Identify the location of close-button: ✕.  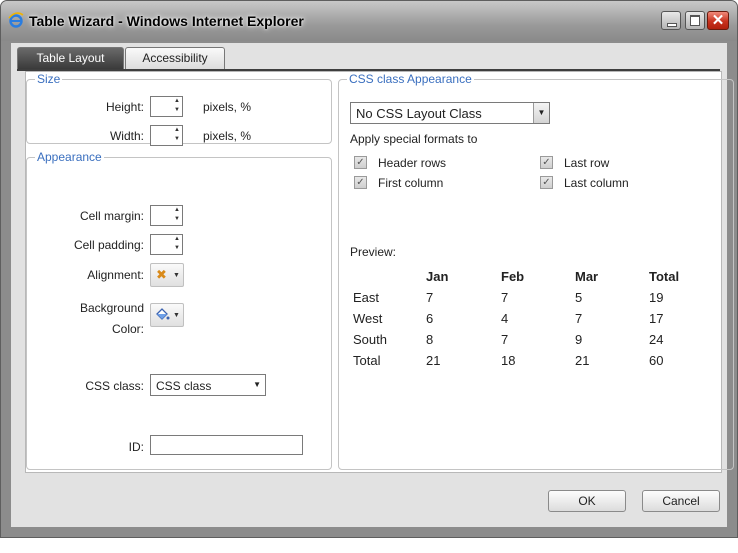
(718, 20).